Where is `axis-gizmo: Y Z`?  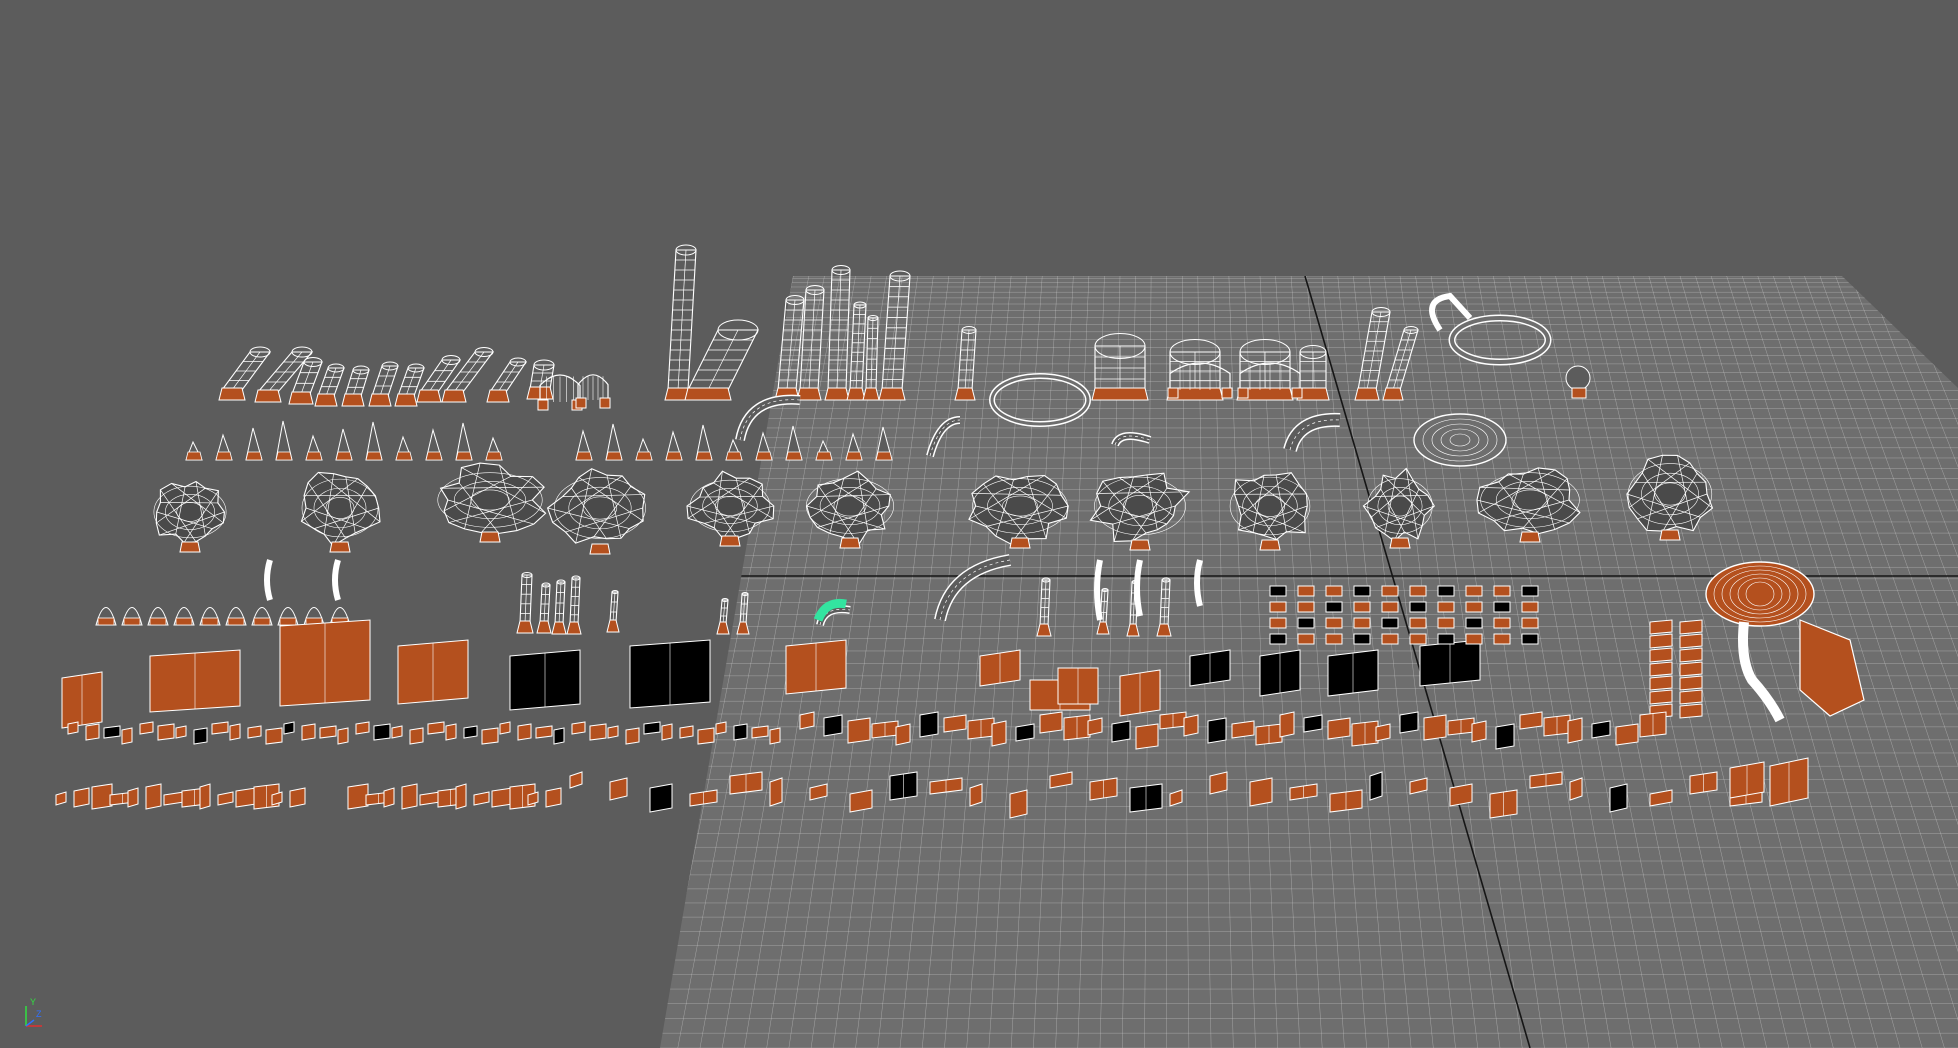 axis-gizmo: Y Z is located at coordinates (34, 1016).